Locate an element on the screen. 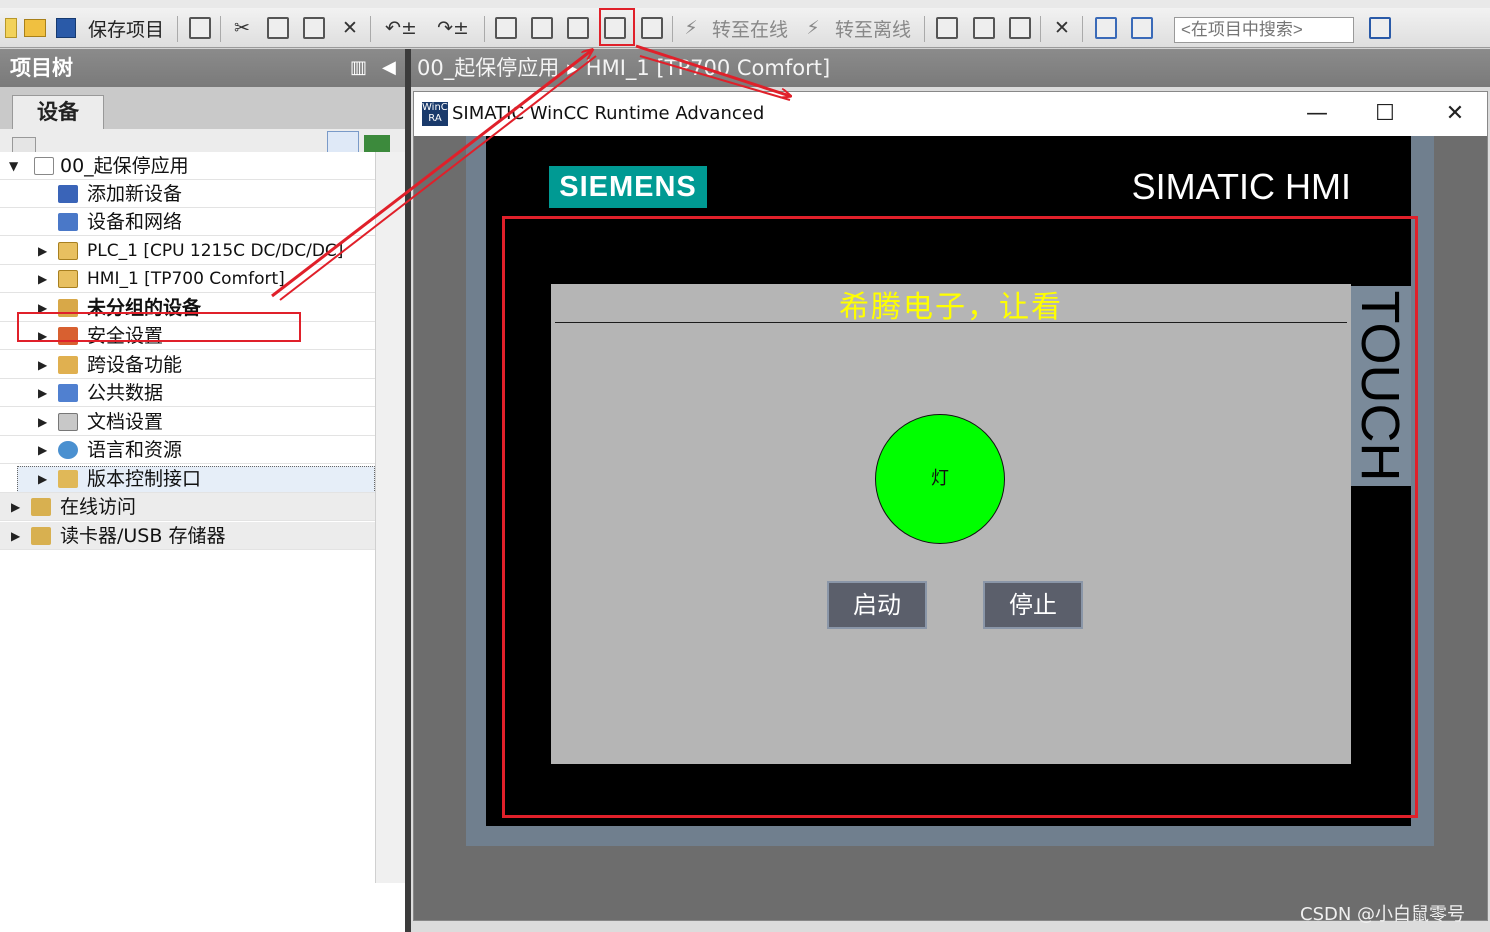  go-offline-icon: ⚡ is located at coordinates (813, 28).